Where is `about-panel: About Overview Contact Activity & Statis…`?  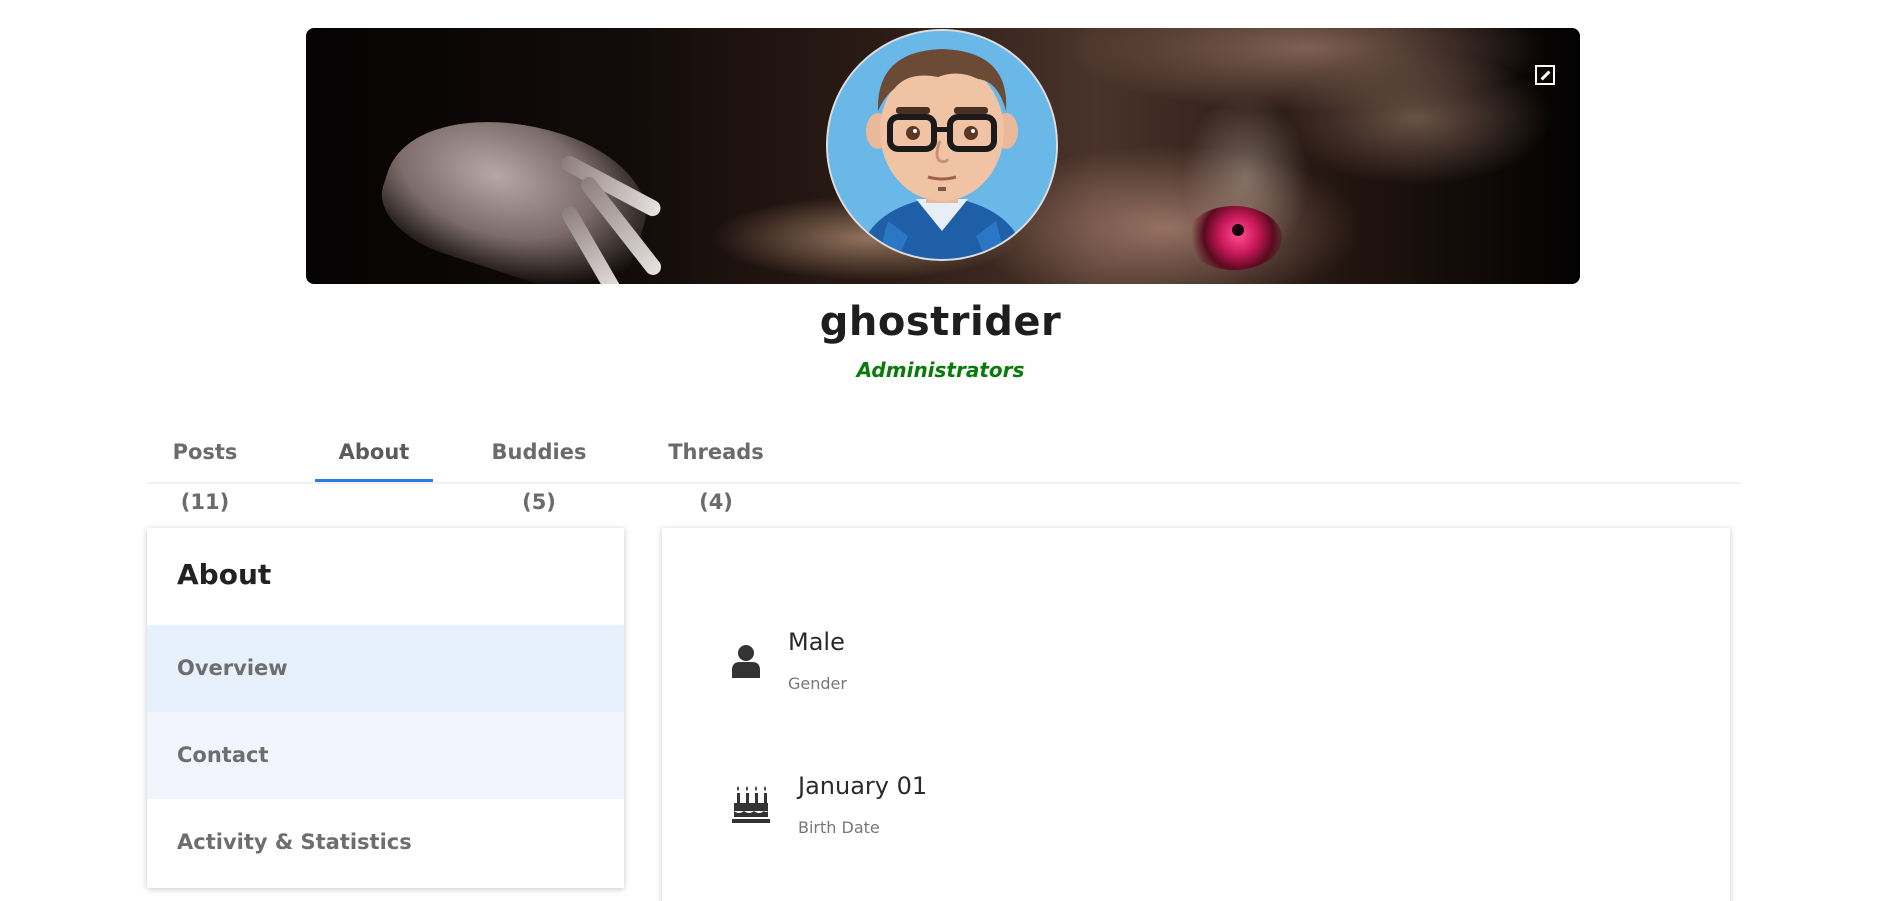
about-panel: About Overview Contact Activity & Statis… is located at coordinates (385, 708).